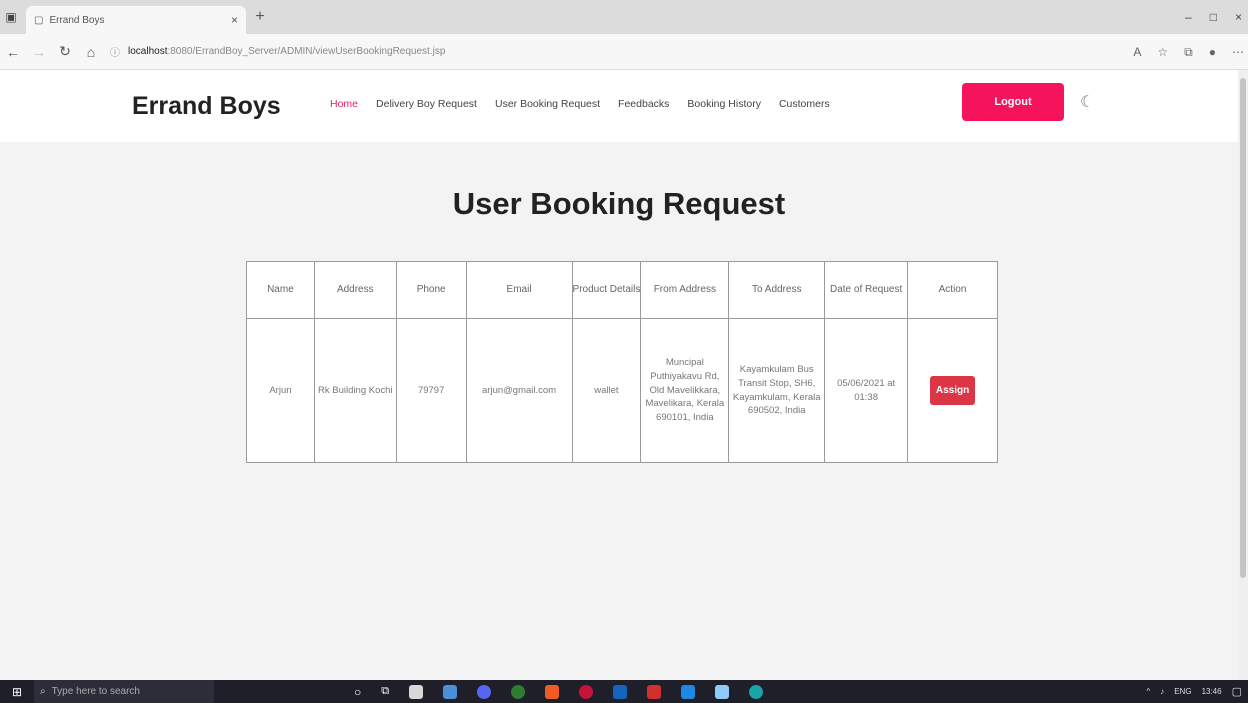  Describe the element at coordinates (619, 203) in the screenshot. I see `page-title: User Booking Request` at that location.